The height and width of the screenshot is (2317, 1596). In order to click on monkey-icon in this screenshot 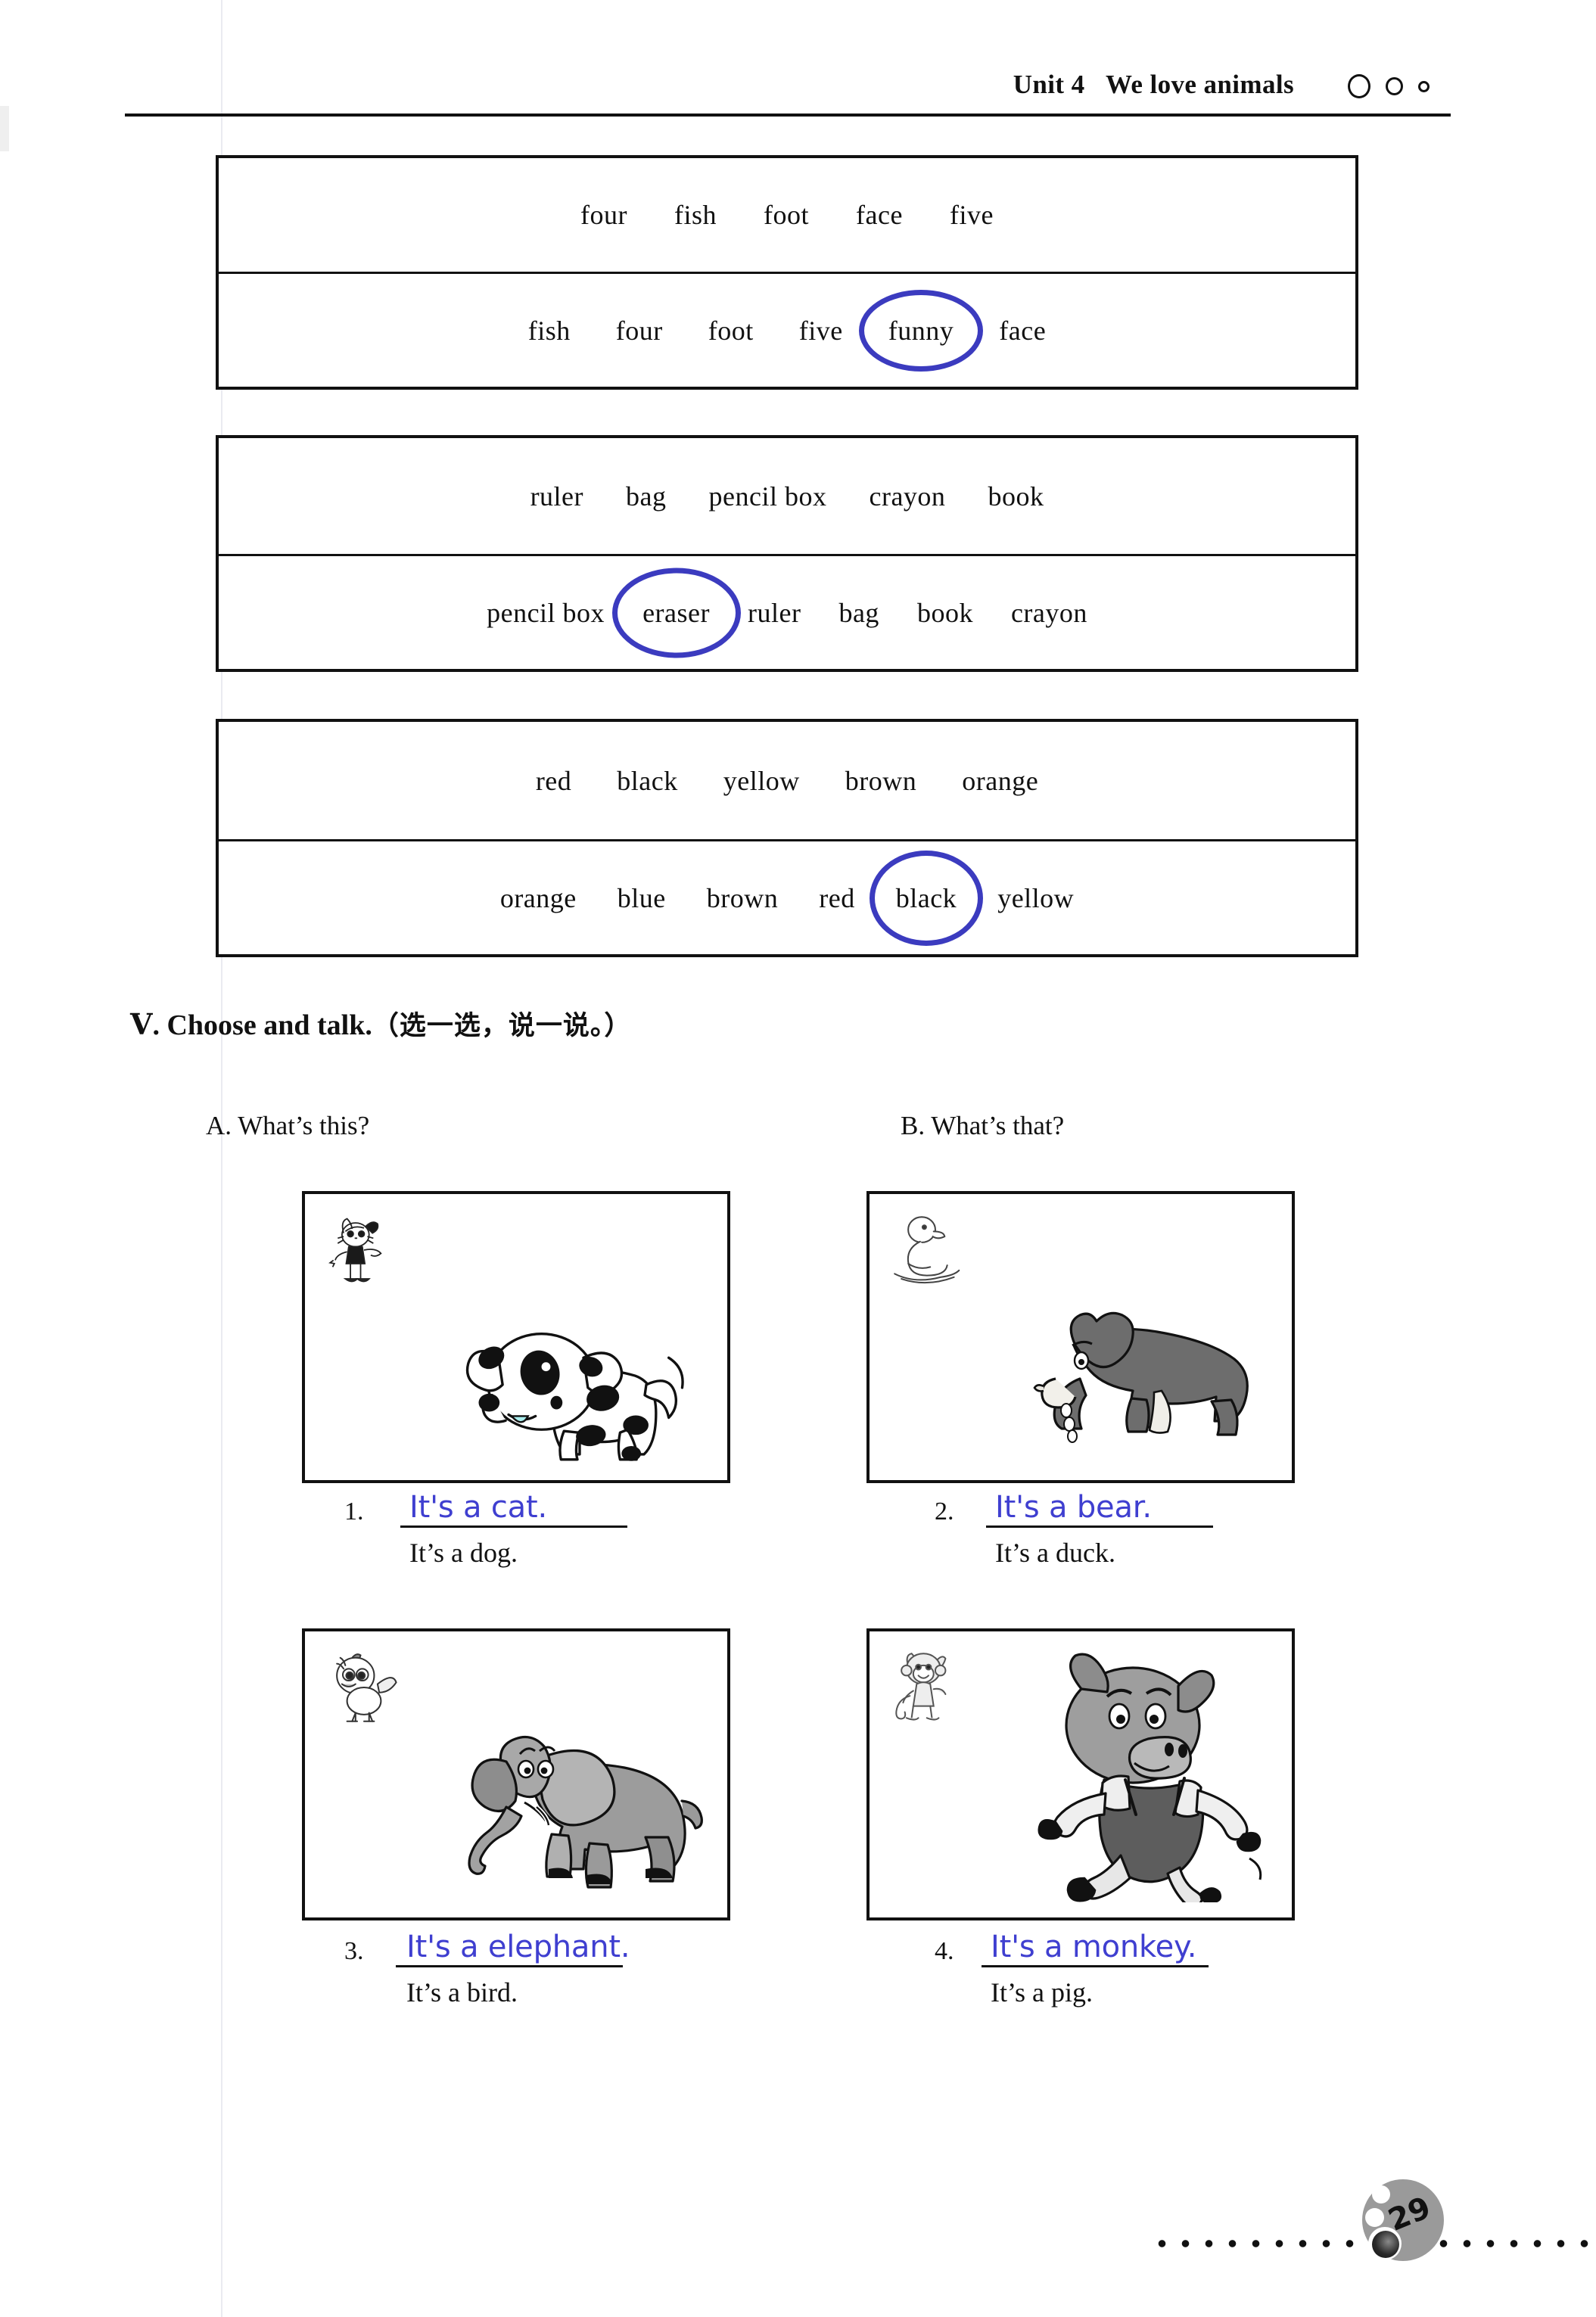, I will do `click(921, 1687)`.